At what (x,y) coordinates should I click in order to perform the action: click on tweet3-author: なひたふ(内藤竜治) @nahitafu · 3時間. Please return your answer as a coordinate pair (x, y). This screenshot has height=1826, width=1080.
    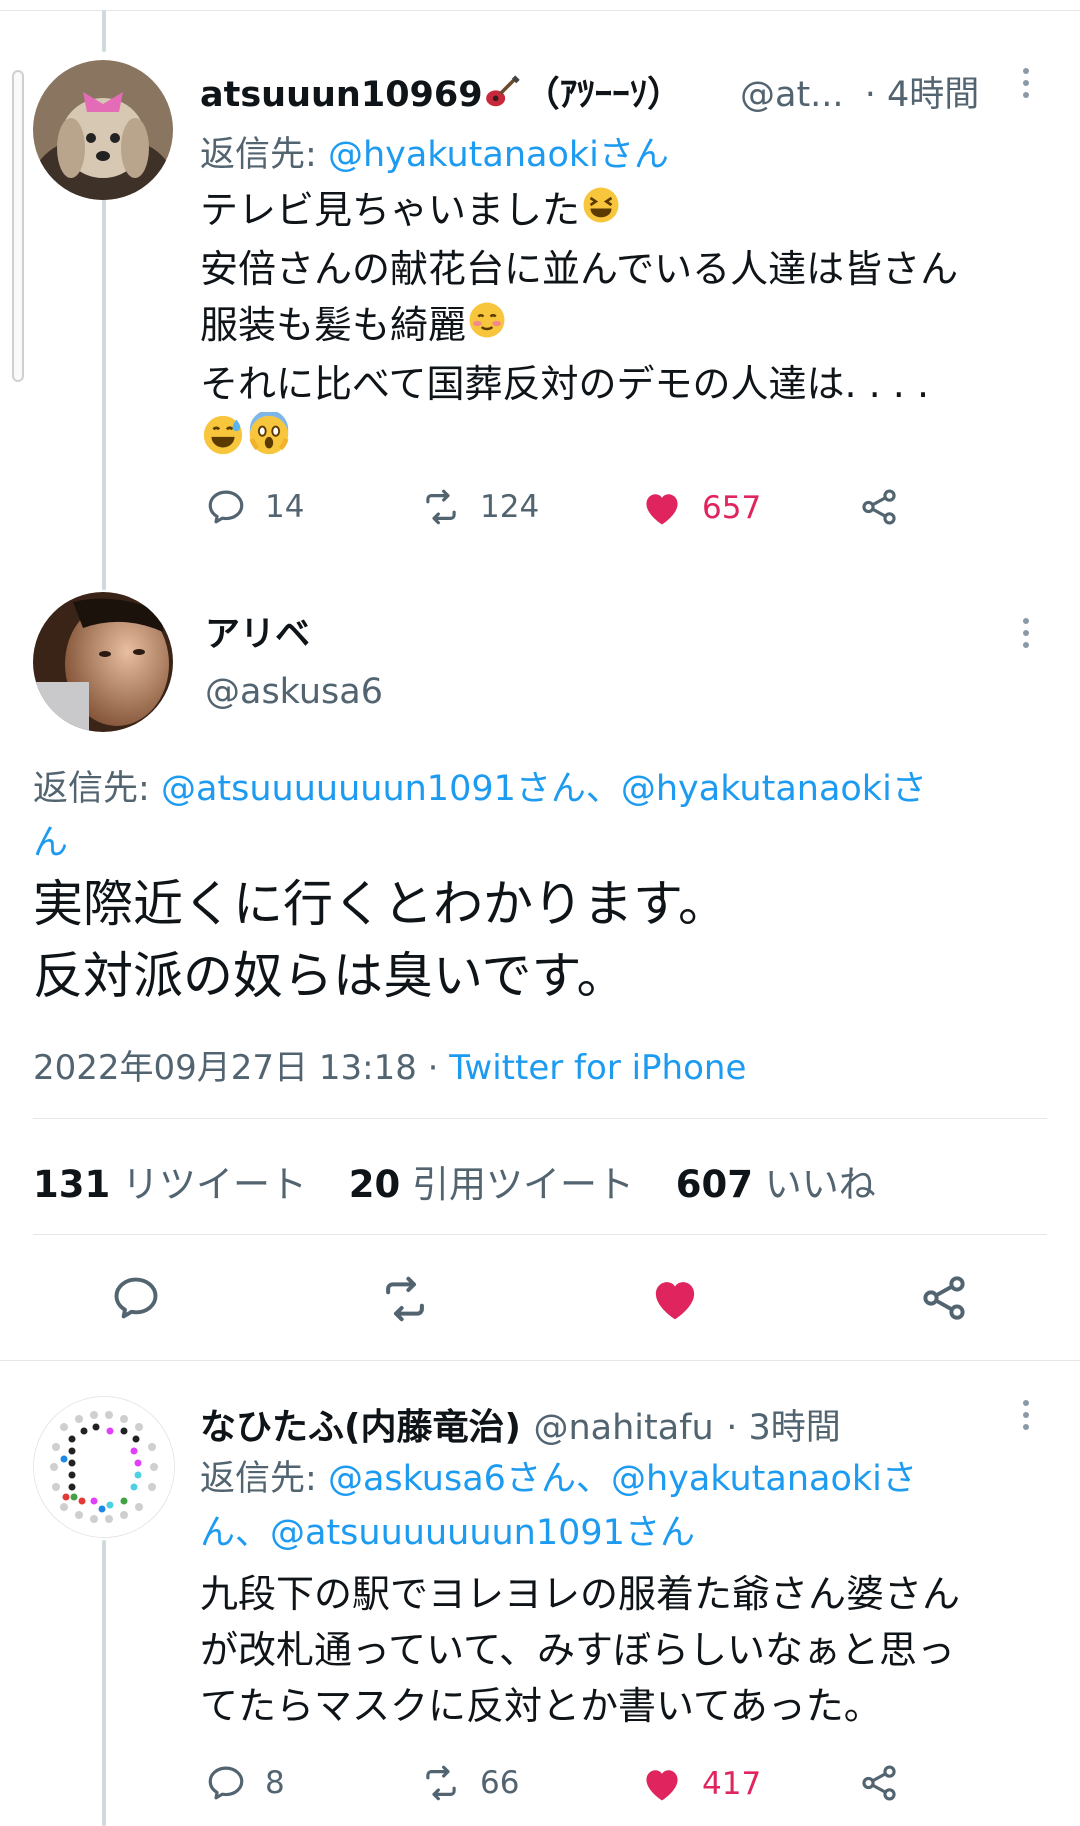
    Looking at the image, I should click on (520, 1424).